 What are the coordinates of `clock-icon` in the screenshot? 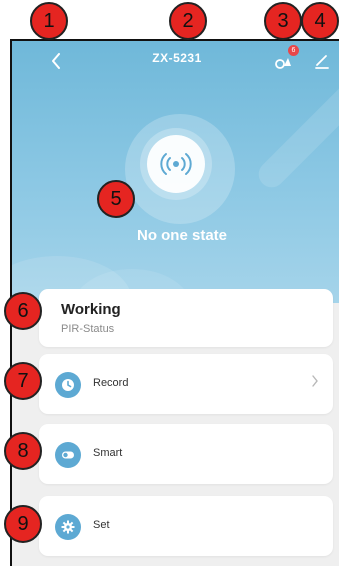 It's located at (68, 385).